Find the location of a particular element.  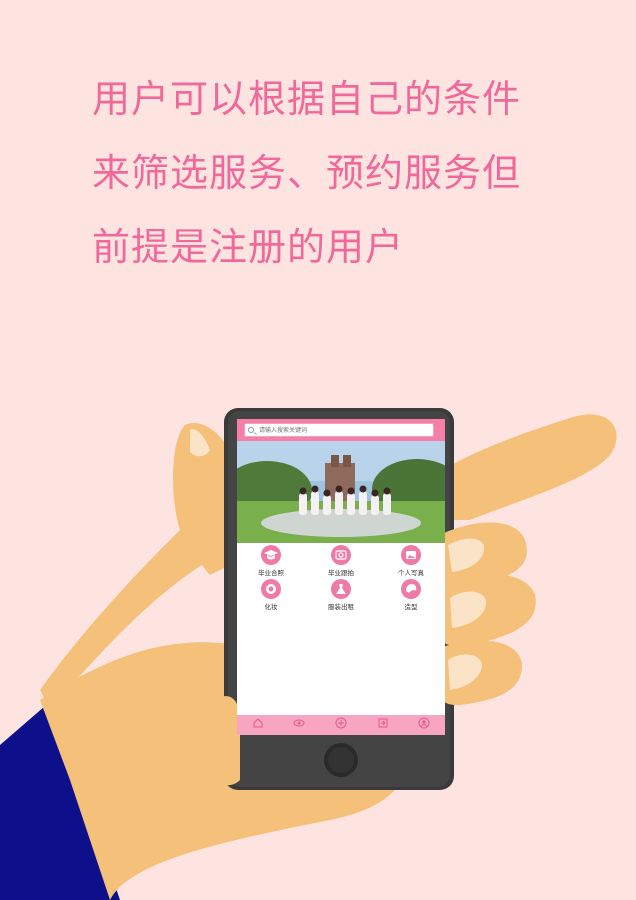

tab-add is located at coordinates (341, 725).